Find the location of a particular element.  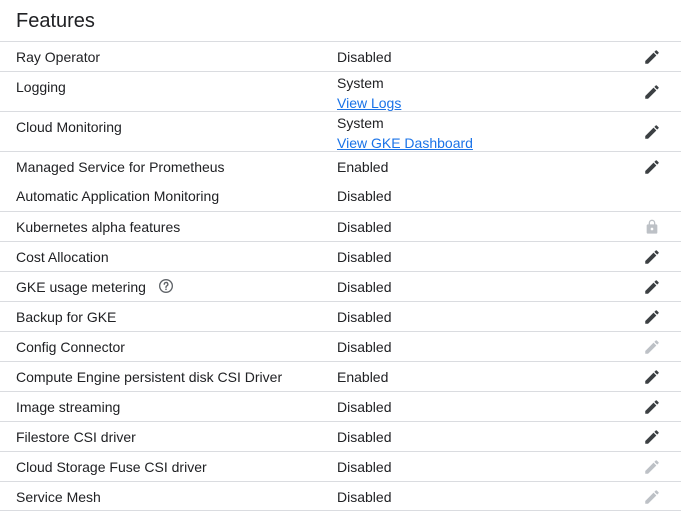

feature-label: Cloud Storage Fuse CSI driver is located at coordinates (111, 467).